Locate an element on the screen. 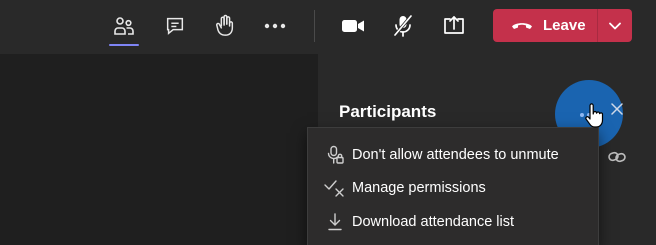  menu-item-label: Manage permissions is located at coordinates (419, 188).